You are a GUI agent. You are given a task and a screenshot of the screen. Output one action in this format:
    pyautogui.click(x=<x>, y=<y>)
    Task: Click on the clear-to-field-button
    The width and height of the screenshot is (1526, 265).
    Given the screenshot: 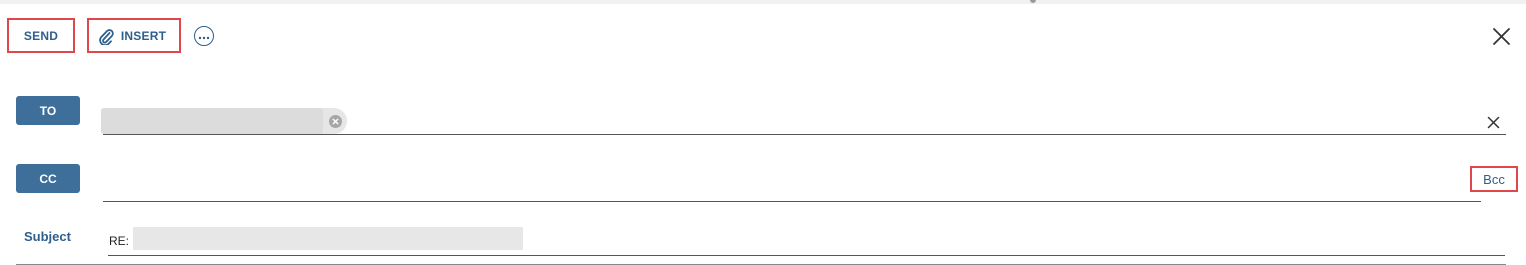 What is the action you would take?
    pyautogui.click(x=1493, y=122)
    